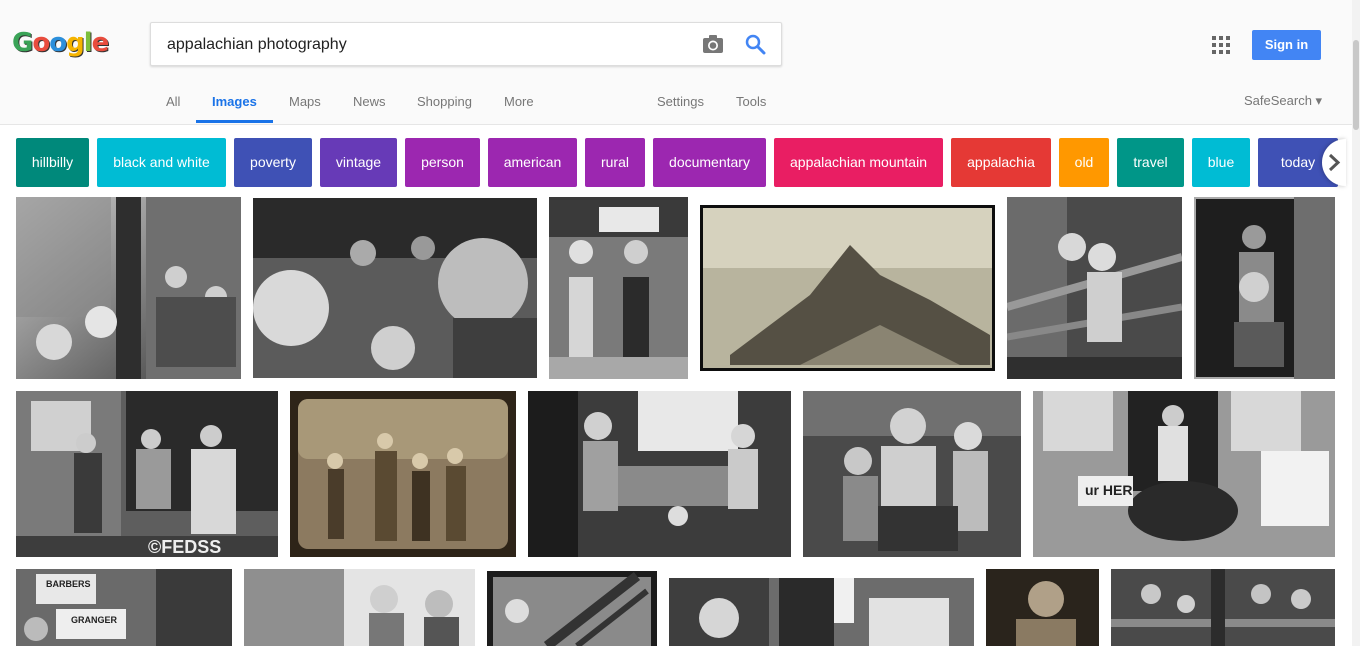  What do you see at coordinates (1150, 162) in the screenshot?
I see `chip-travel: travel` at bounding box center [1150, 162].